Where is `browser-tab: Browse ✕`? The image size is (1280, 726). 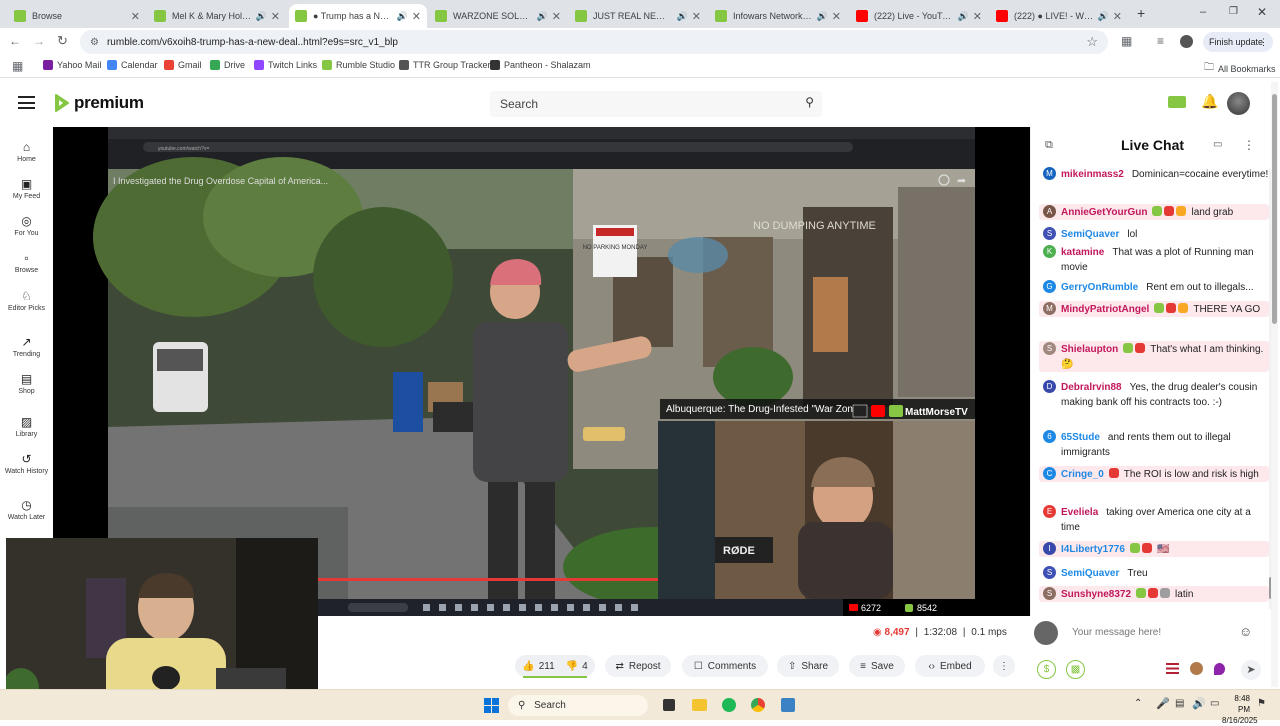
browser-tab: Browse ✕ is located at coordinates (77, 16).